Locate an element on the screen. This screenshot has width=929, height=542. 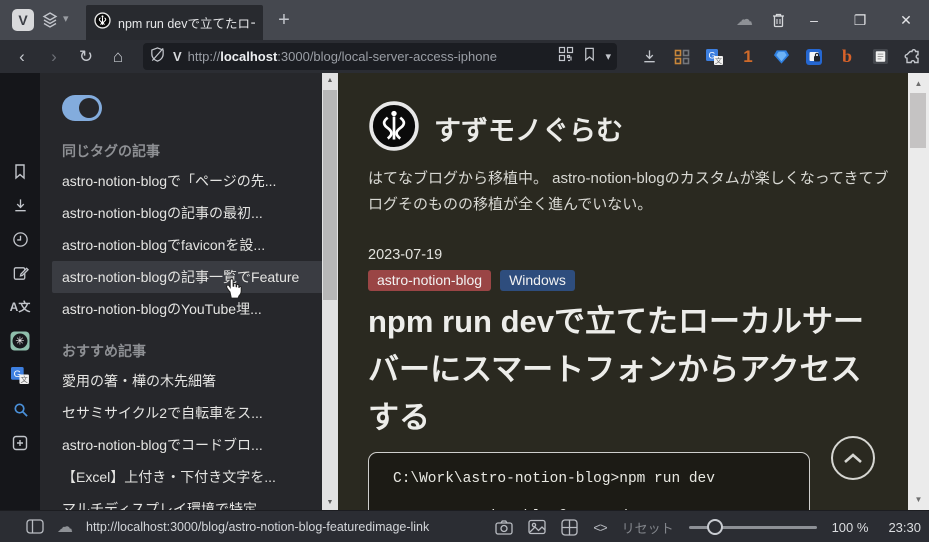
new-tab-button: + is located at coordinates (284, 20).